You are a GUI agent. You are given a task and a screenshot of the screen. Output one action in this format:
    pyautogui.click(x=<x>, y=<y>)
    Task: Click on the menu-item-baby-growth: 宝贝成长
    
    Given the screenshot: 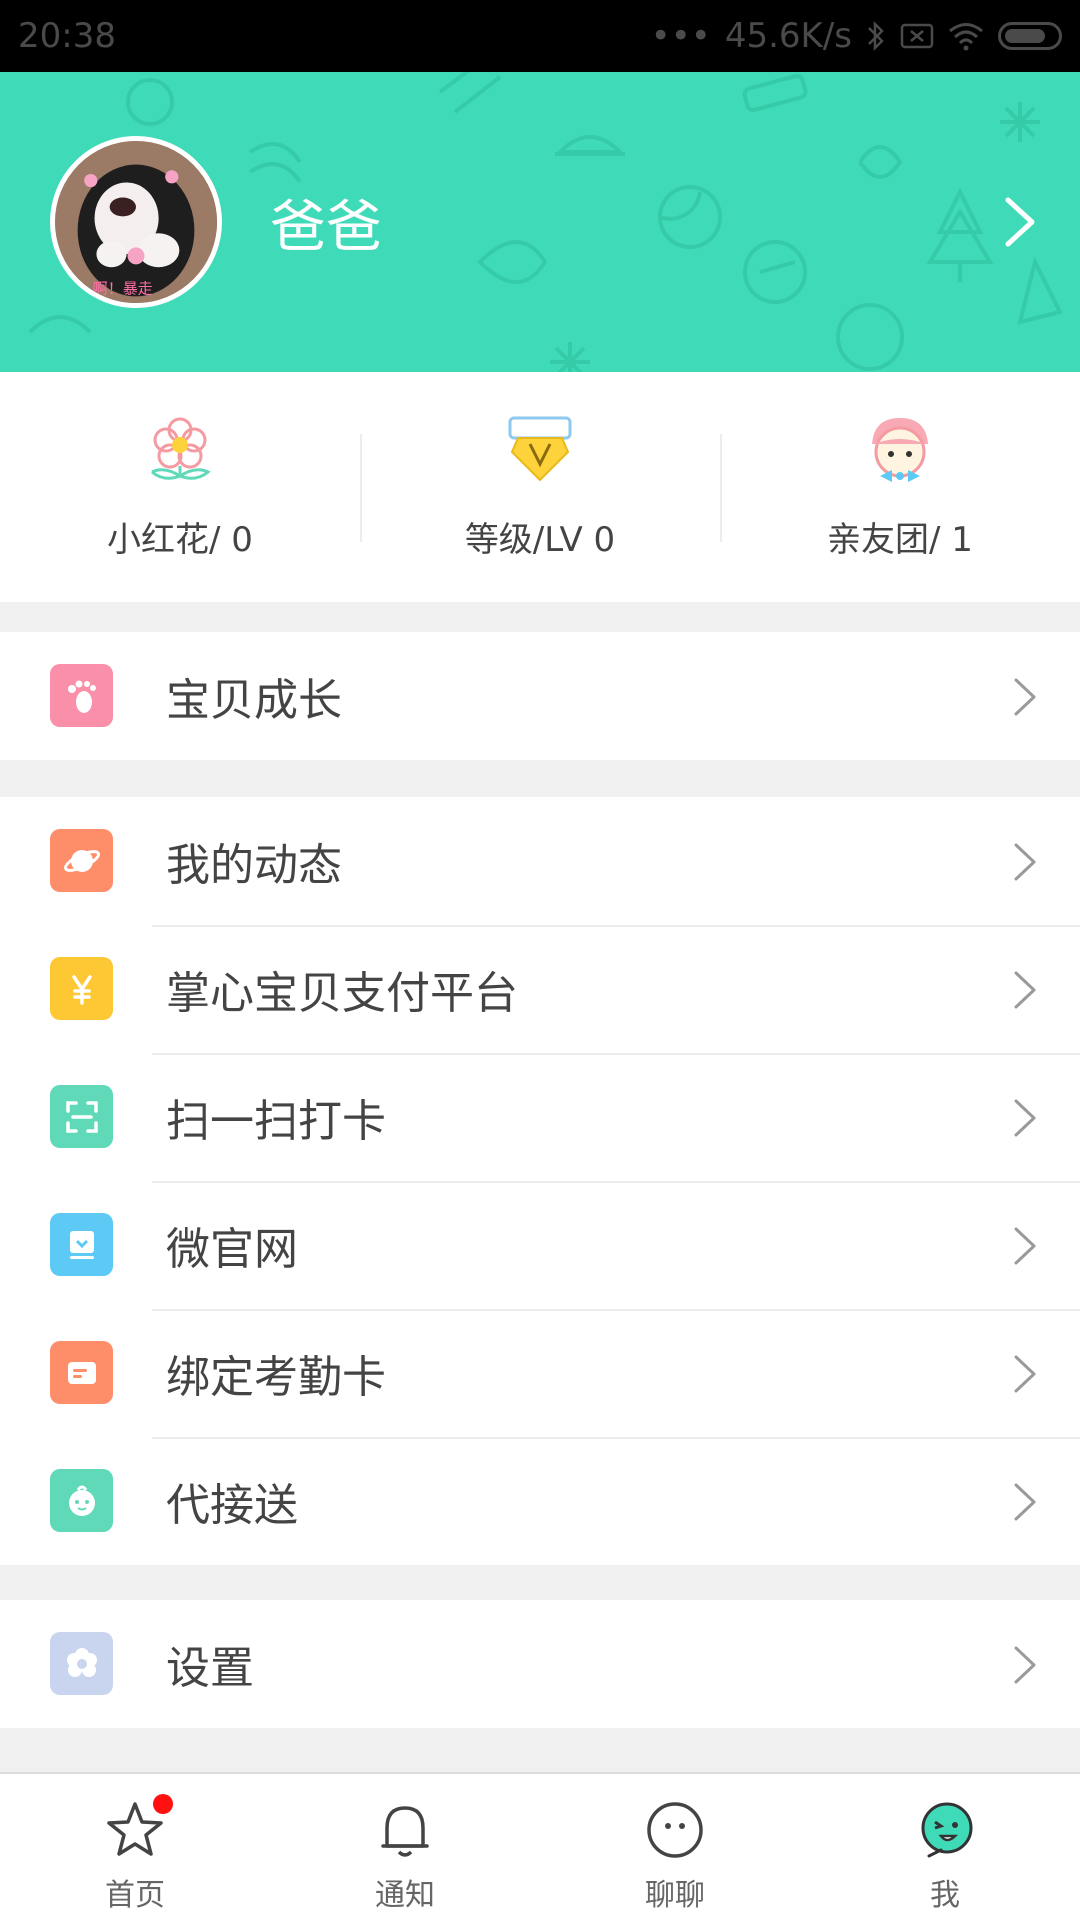 What is the action you would take?
    pyautogui.click(x=540, y=696)
    